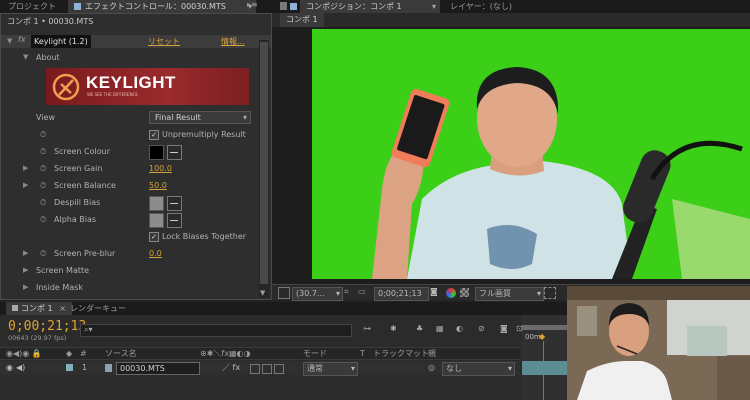 This screenshot has height=400, width=750. I want to click on pre-blur-value: 0.0, so click(155, 253).